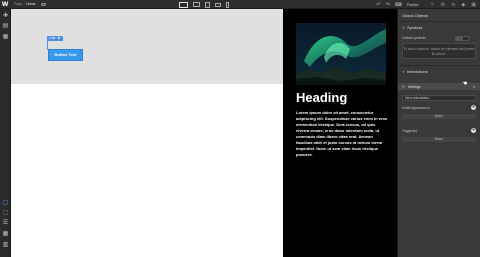  Describe the element at coordinates (321, 97) in the screenshot. I see `heading-text: Heading` at that location.